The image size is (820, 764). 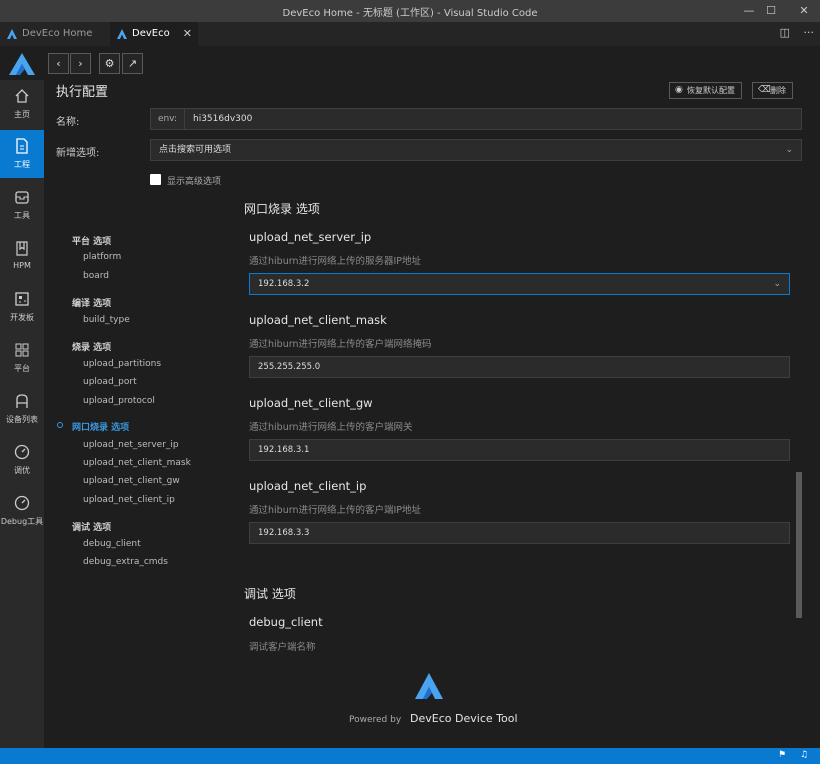 I want to click on activity-label: 工具, so click(x=22, y=215).